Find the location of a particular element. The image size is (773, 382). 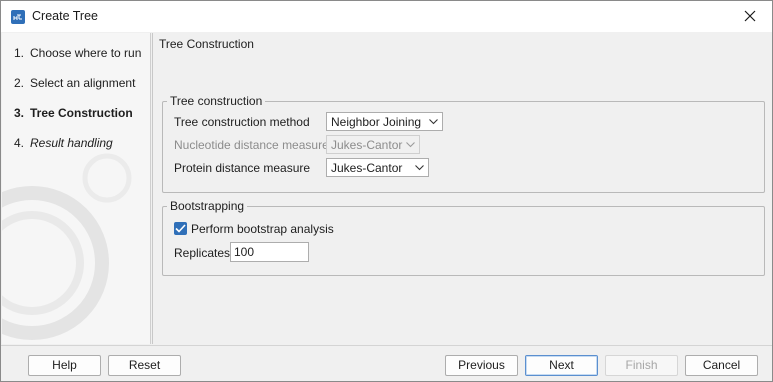

step-number: 4. is located at coordinates (19, 143).